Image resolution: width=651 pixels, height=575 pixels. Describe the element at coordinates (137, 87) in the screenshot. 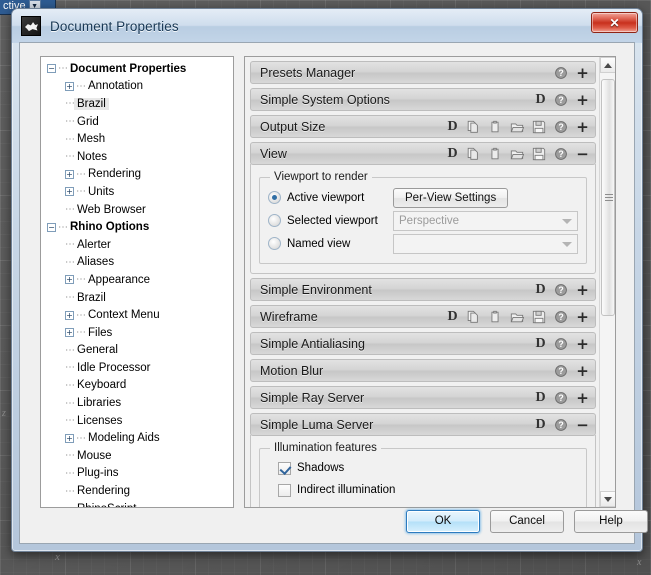

I see `tree-item: + ⋯ Annotation` at that location.